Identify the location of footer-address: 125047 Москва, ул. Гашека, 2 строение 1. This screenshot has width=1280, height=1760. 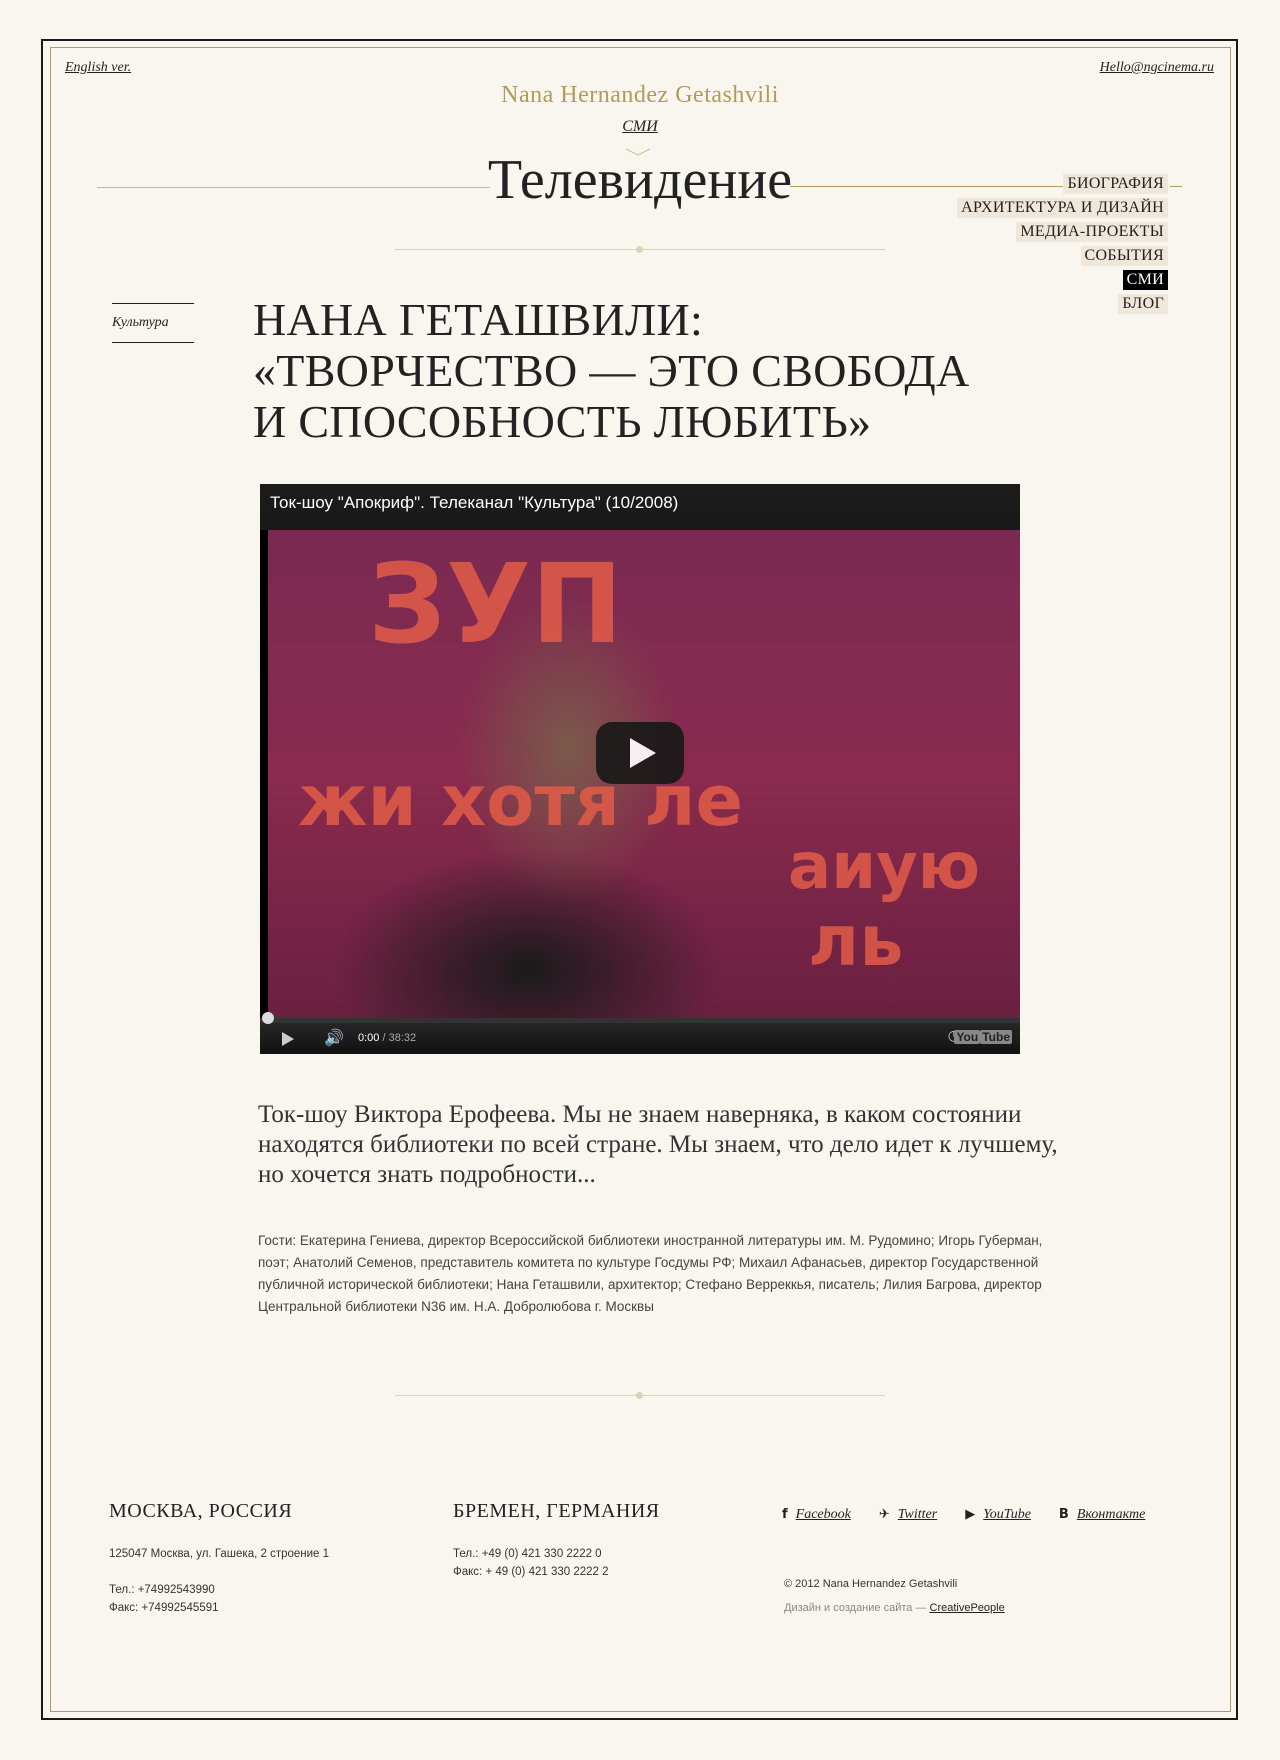
(219, 1554).